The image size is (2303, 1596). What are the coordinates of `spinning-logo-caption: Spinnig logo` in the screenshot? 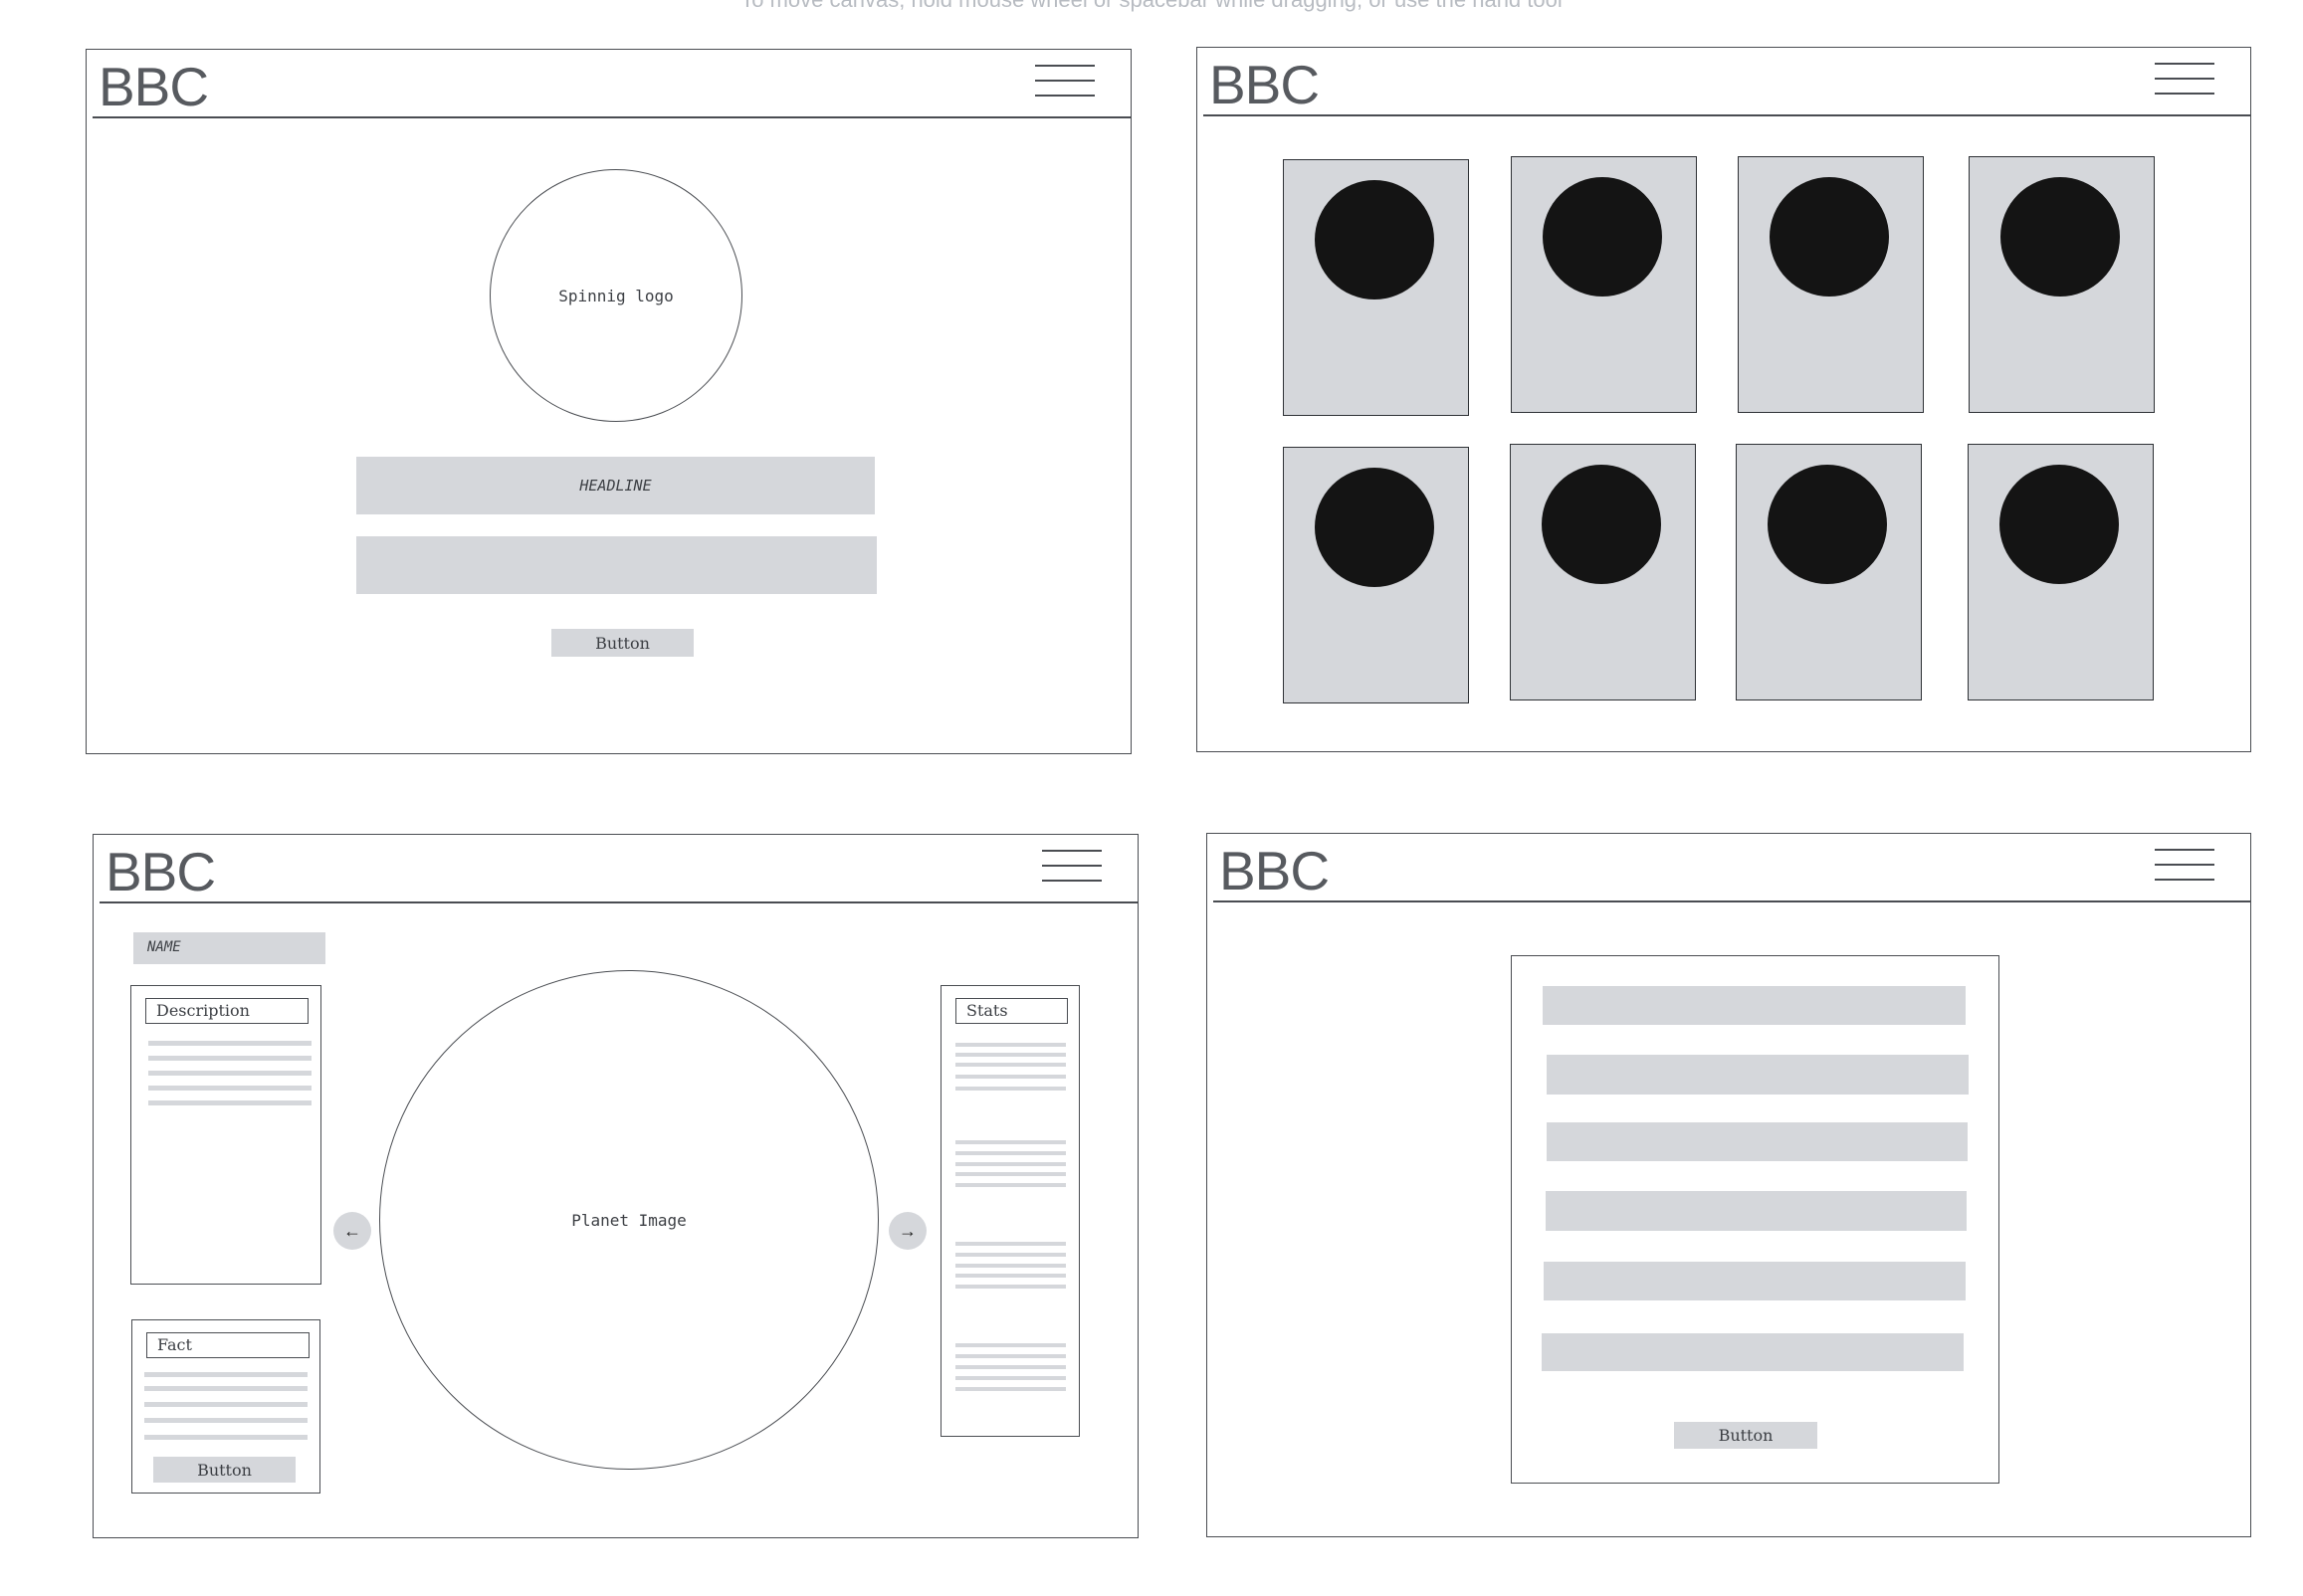 It's located at (616, 296).